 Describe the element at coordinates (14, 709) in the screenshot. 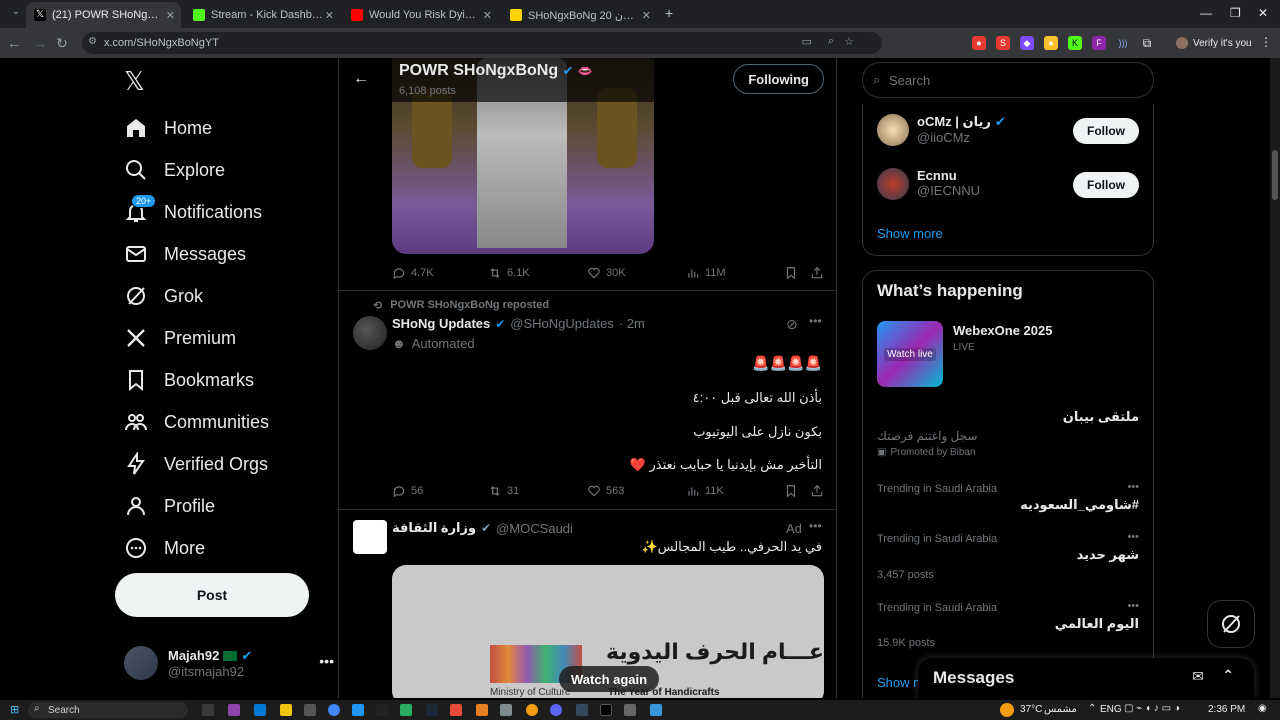

I see `windows-start-icon: ⊞` at that location.